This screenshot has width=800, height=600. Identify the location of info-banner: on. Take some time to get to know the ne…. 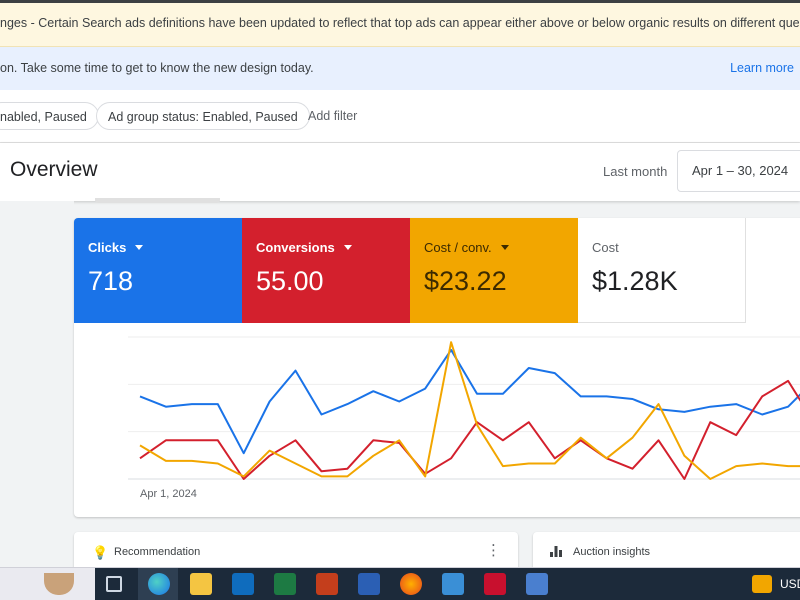
(400, 68).